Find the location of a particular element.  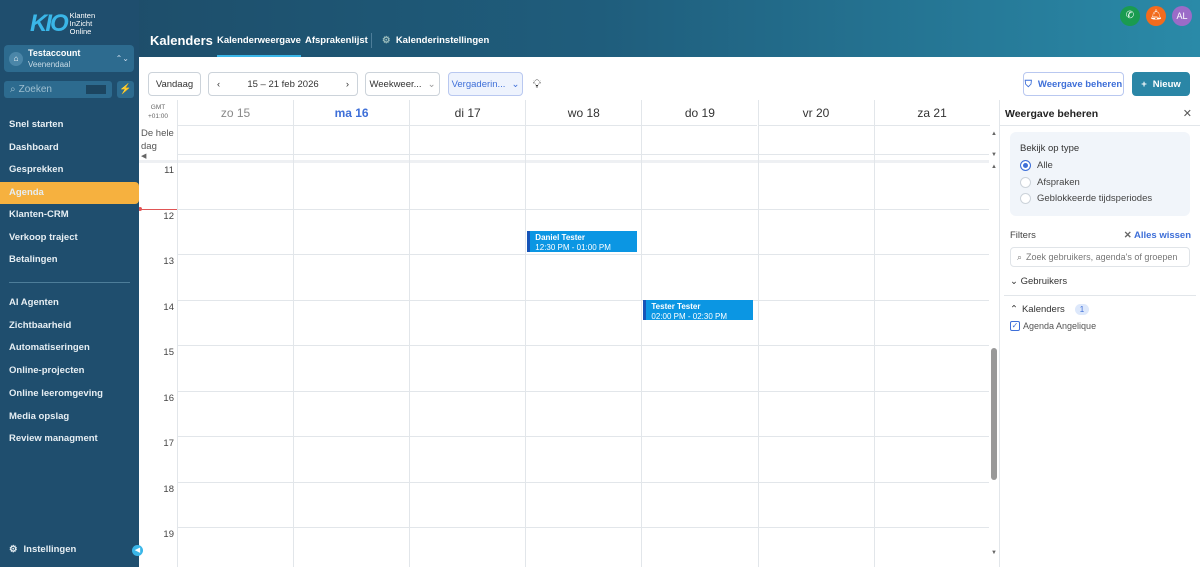

manage-label: Weergave beheren is located at coordinates (1080, 84).